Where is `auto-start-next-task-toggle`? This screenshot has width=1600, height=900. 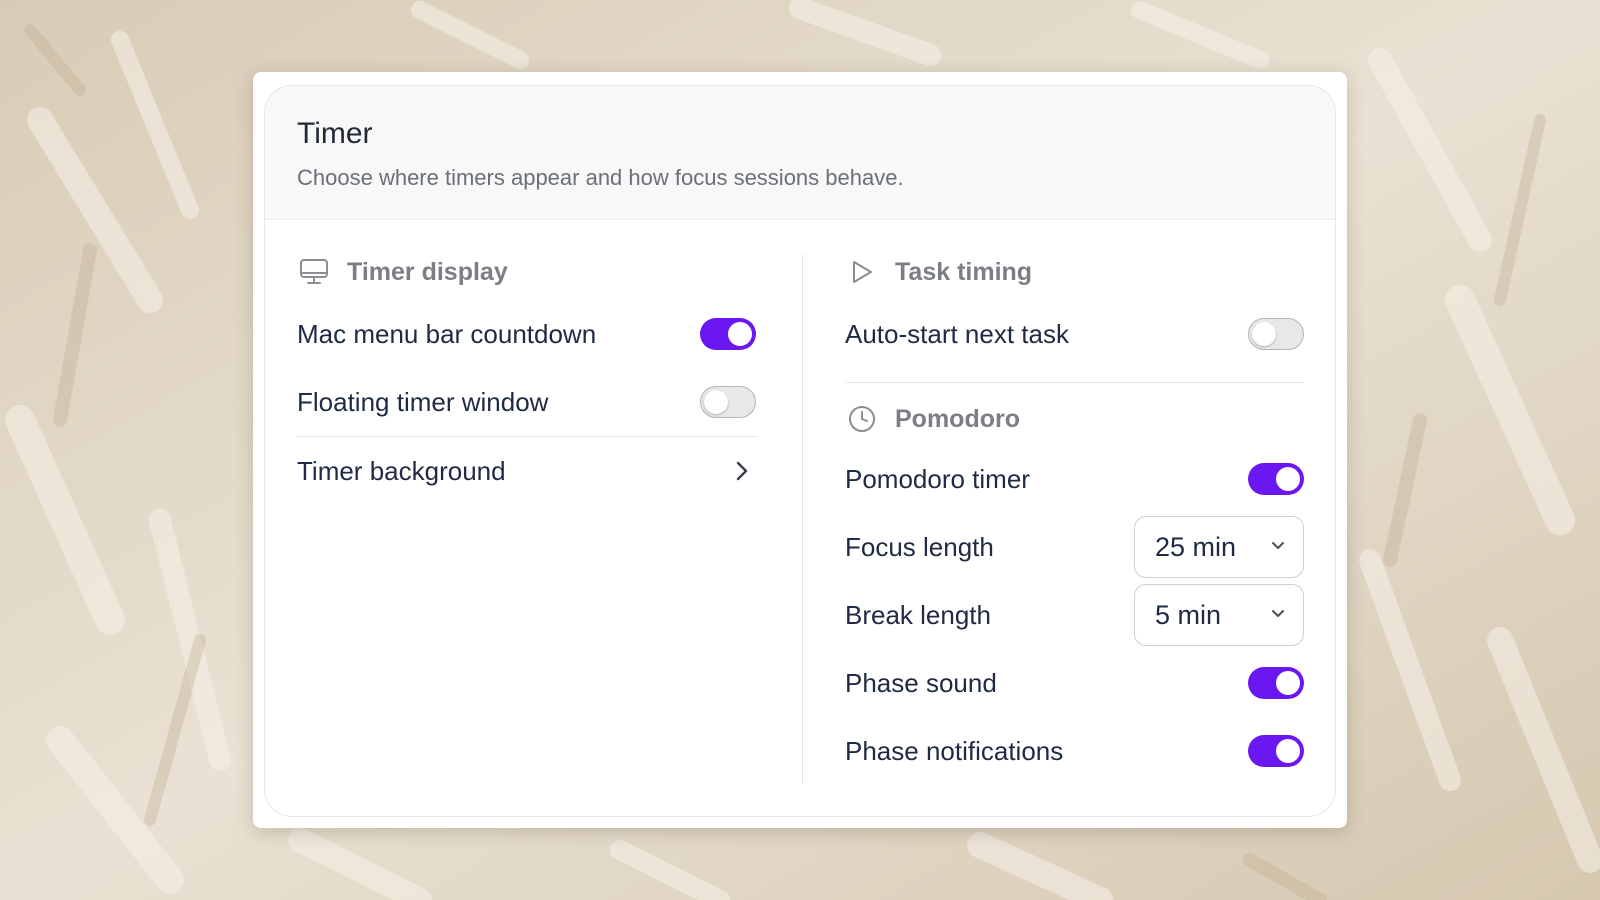
auto-start-next-task-toggle is located at coordinates (1276, 334).